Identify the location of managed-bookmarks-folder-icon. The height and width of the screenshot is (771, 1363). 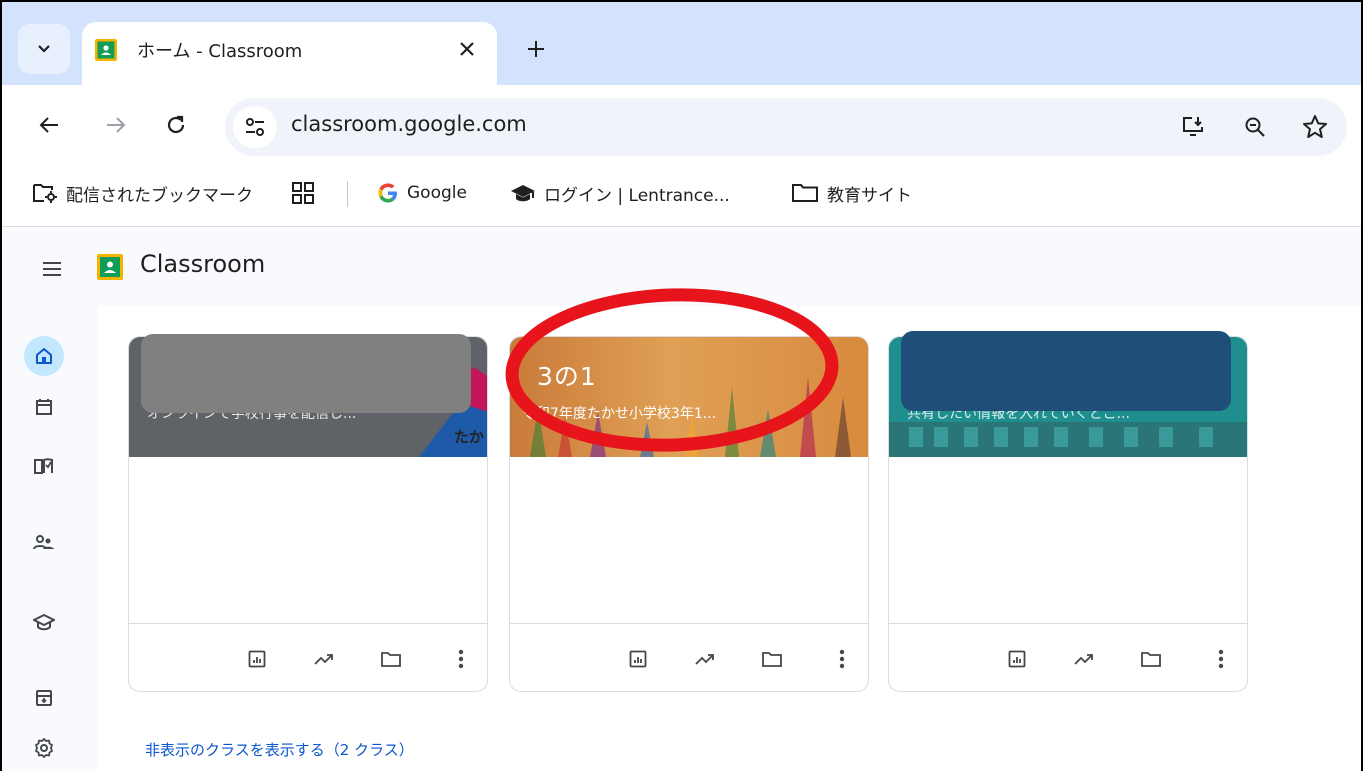
(45, 193).